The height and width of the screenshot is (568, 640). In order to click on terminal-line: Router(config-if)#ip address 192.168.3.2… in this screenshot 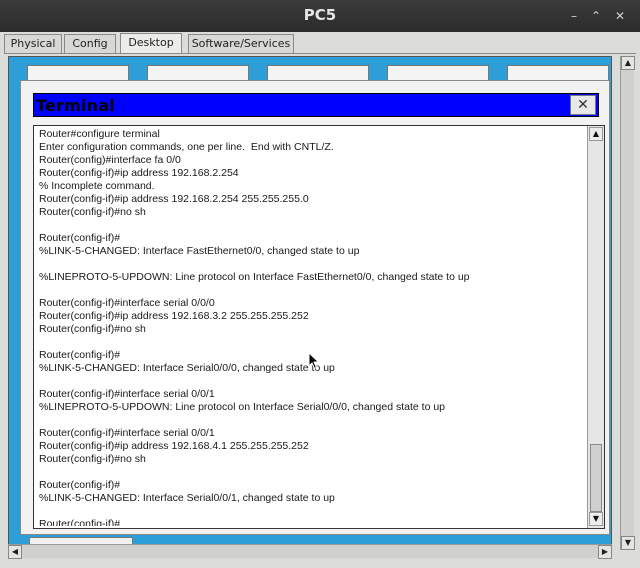, I will do `click(174, 316)`.